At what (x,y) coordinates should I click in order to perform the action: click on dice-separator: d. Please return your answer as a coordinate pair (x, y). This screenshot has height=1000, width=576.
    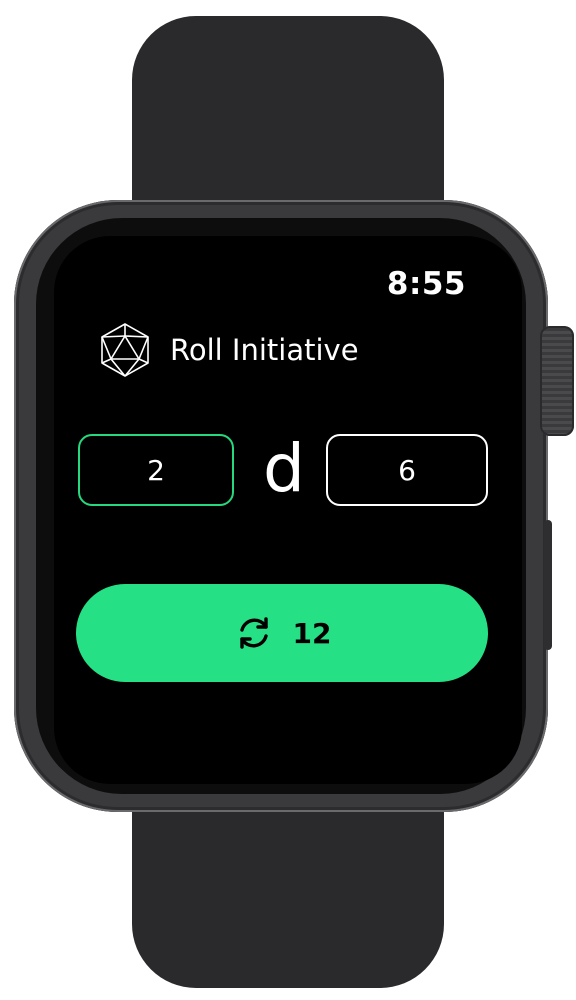
    Looking at the image, I should click on (284, 468).